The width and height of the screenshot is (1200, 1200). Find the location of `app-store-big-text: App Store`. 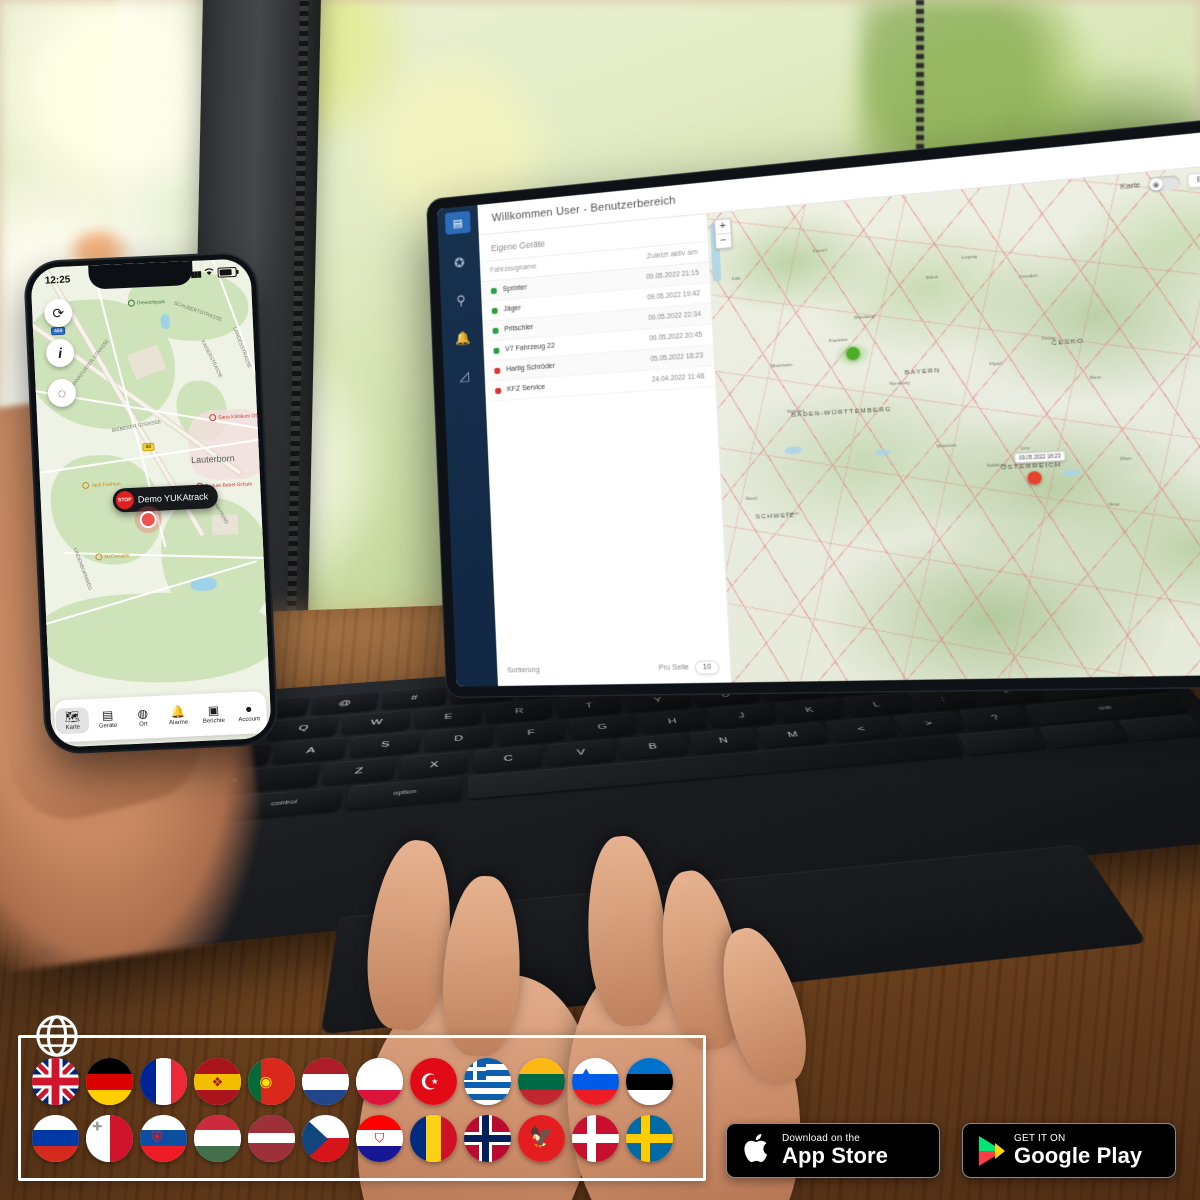

app-store-big-text: App Store is located at coordinates (835, 1156).